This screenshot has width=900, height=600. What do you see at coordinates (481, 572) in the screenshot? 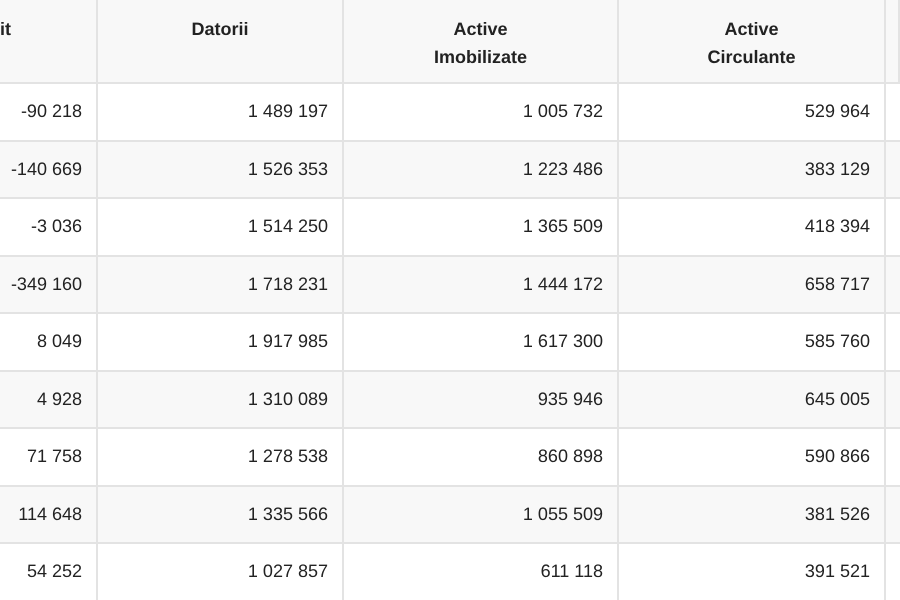
I see `table-cell: 611 118` at bounding box center [481, 572].